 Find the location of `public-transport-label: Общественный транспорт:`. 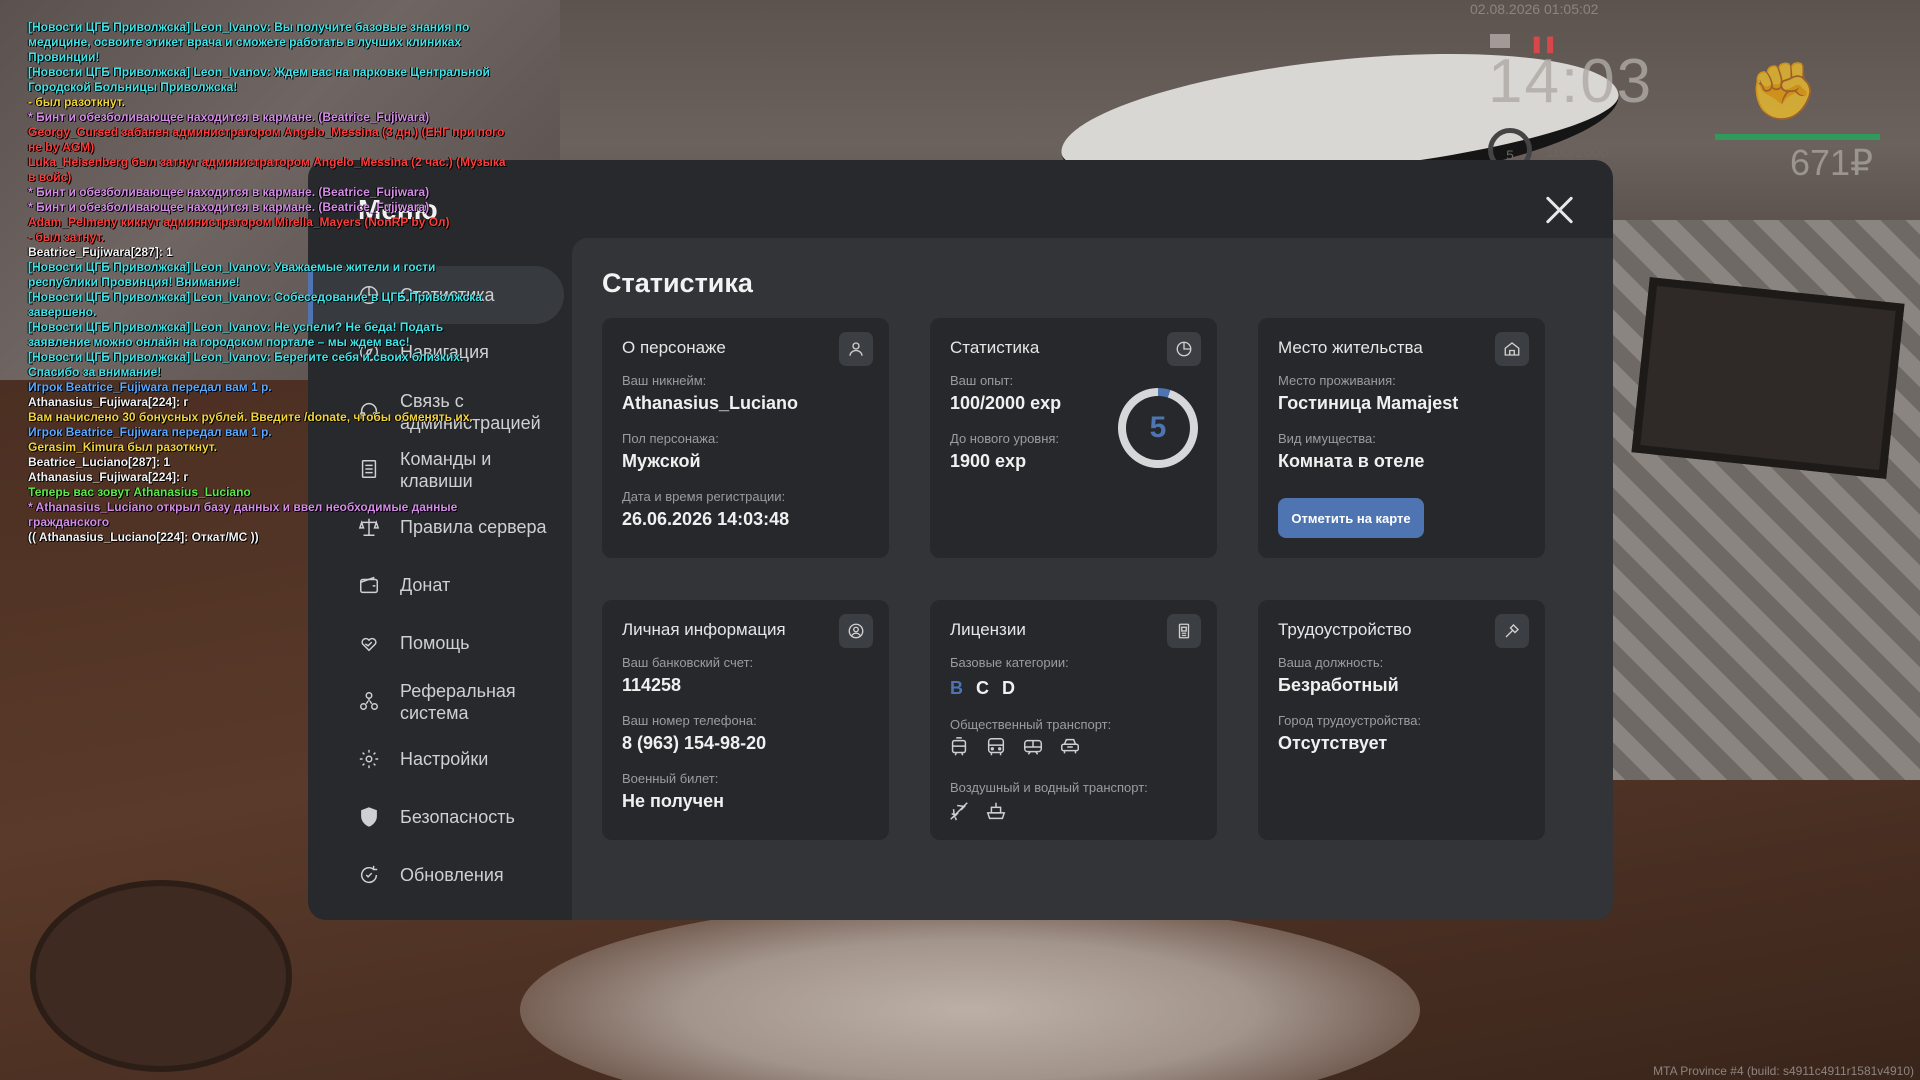

public-transport-label: Общественный транспорт: is located at coordinates (1031, 724).